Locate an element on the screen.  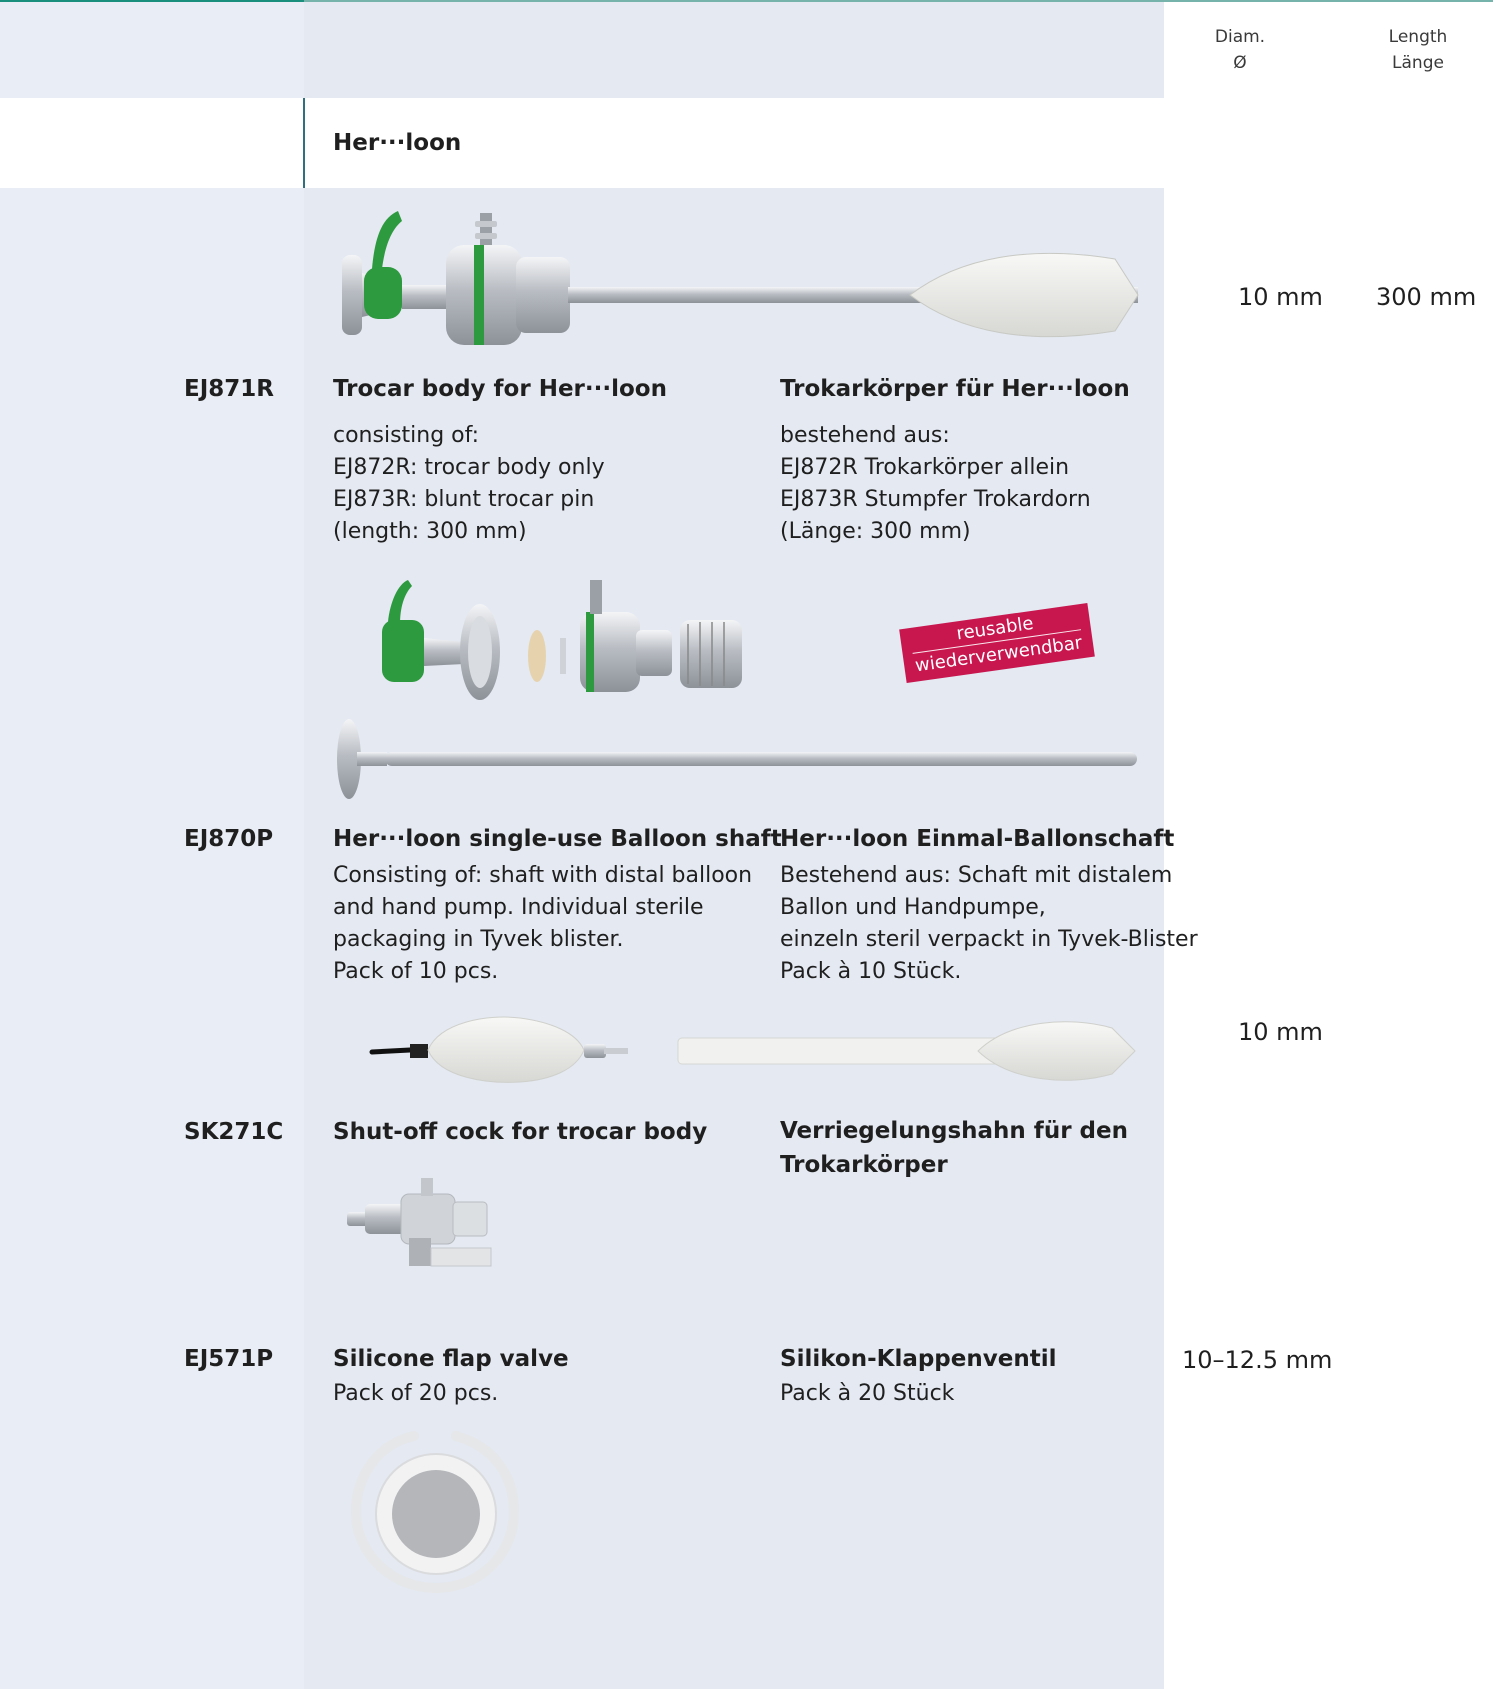
desc-line: Pack à 20 Stück is located at coordinates (867, 1393).